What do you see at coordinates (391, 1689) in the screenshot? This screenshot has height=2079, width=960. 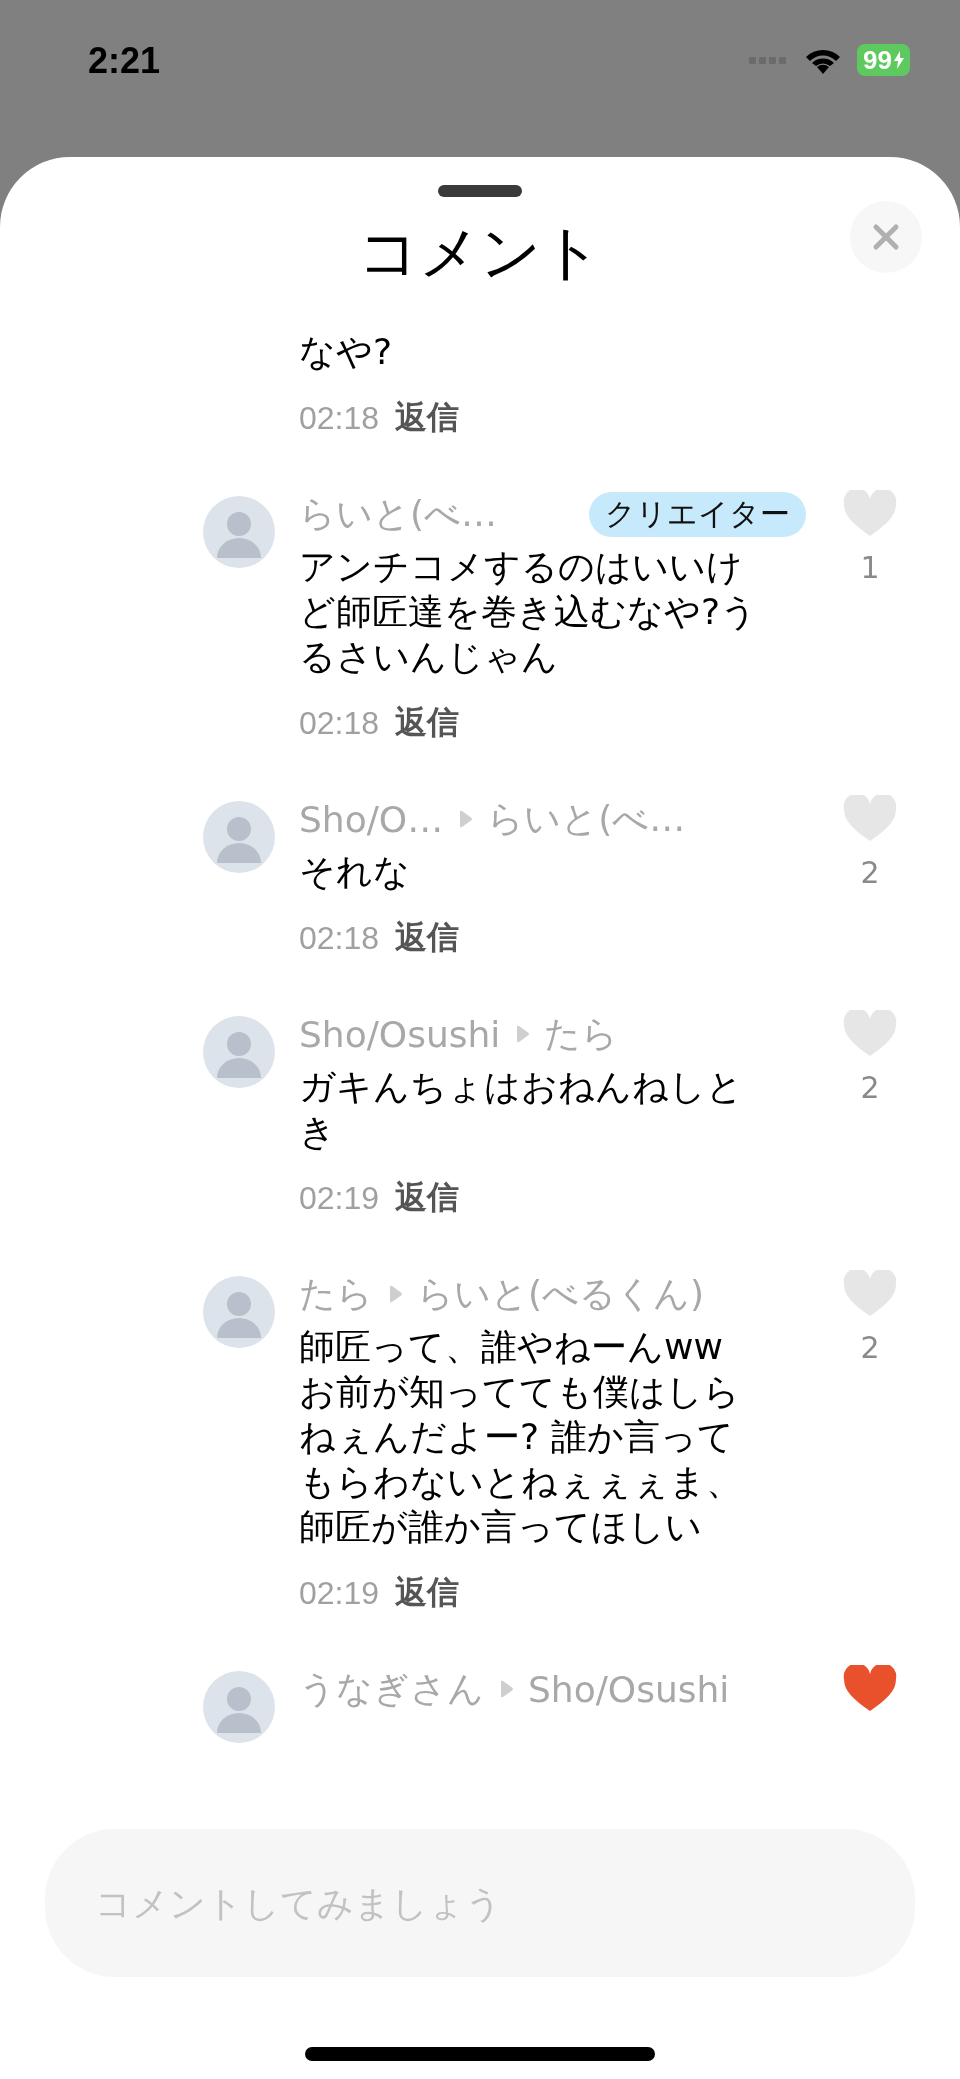 I see `comment-author: うなぎさん` at bounding box center [391, 1689].